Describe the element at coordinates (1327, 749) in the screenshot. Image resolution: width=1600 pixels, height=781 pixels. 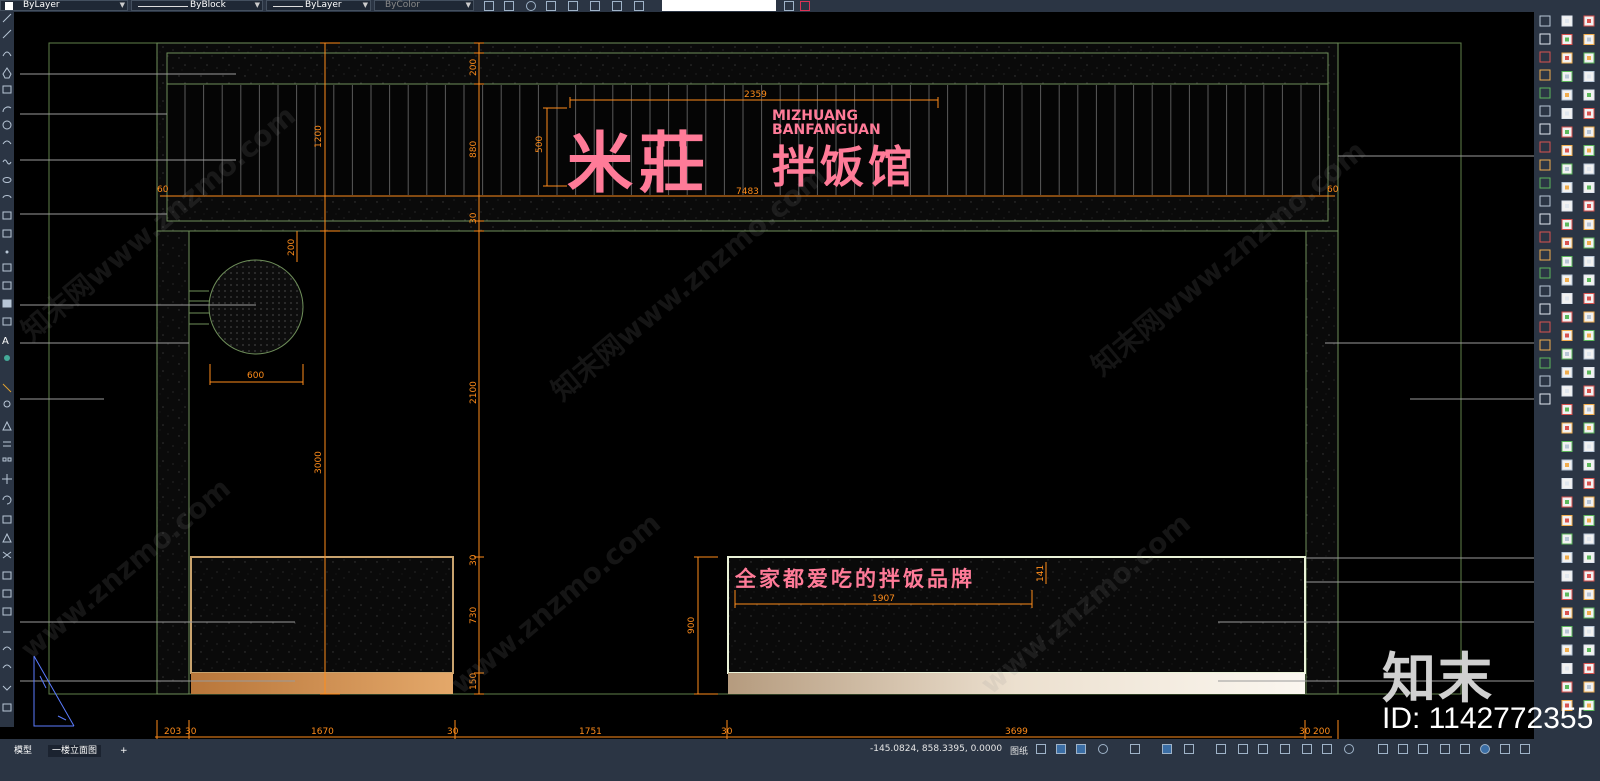
I see `autoscale-icon` at that location.